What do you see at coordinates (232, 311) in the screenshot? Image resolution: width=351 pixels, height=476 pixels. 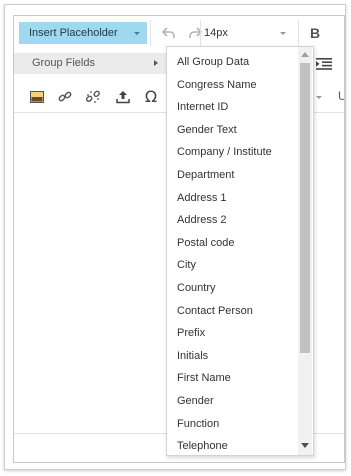 I see `dropdown-item: Contact Person` at bounding box center [232, 311].